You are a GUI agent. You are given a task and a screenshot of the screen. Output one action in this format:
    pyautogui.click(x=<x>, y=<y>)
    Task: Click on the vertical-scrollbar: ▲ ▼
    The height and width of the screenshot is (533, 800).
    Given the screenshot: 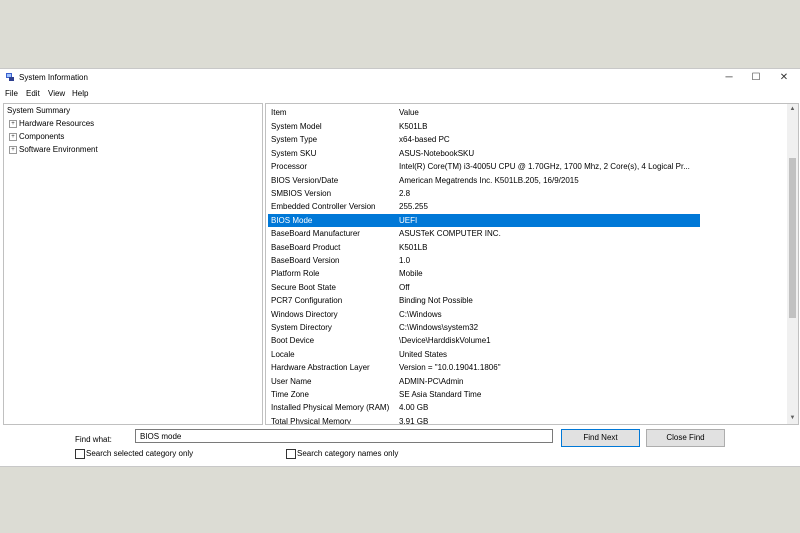 What is the action you would take?
    pyautogui.click(x=792, y=264)
    